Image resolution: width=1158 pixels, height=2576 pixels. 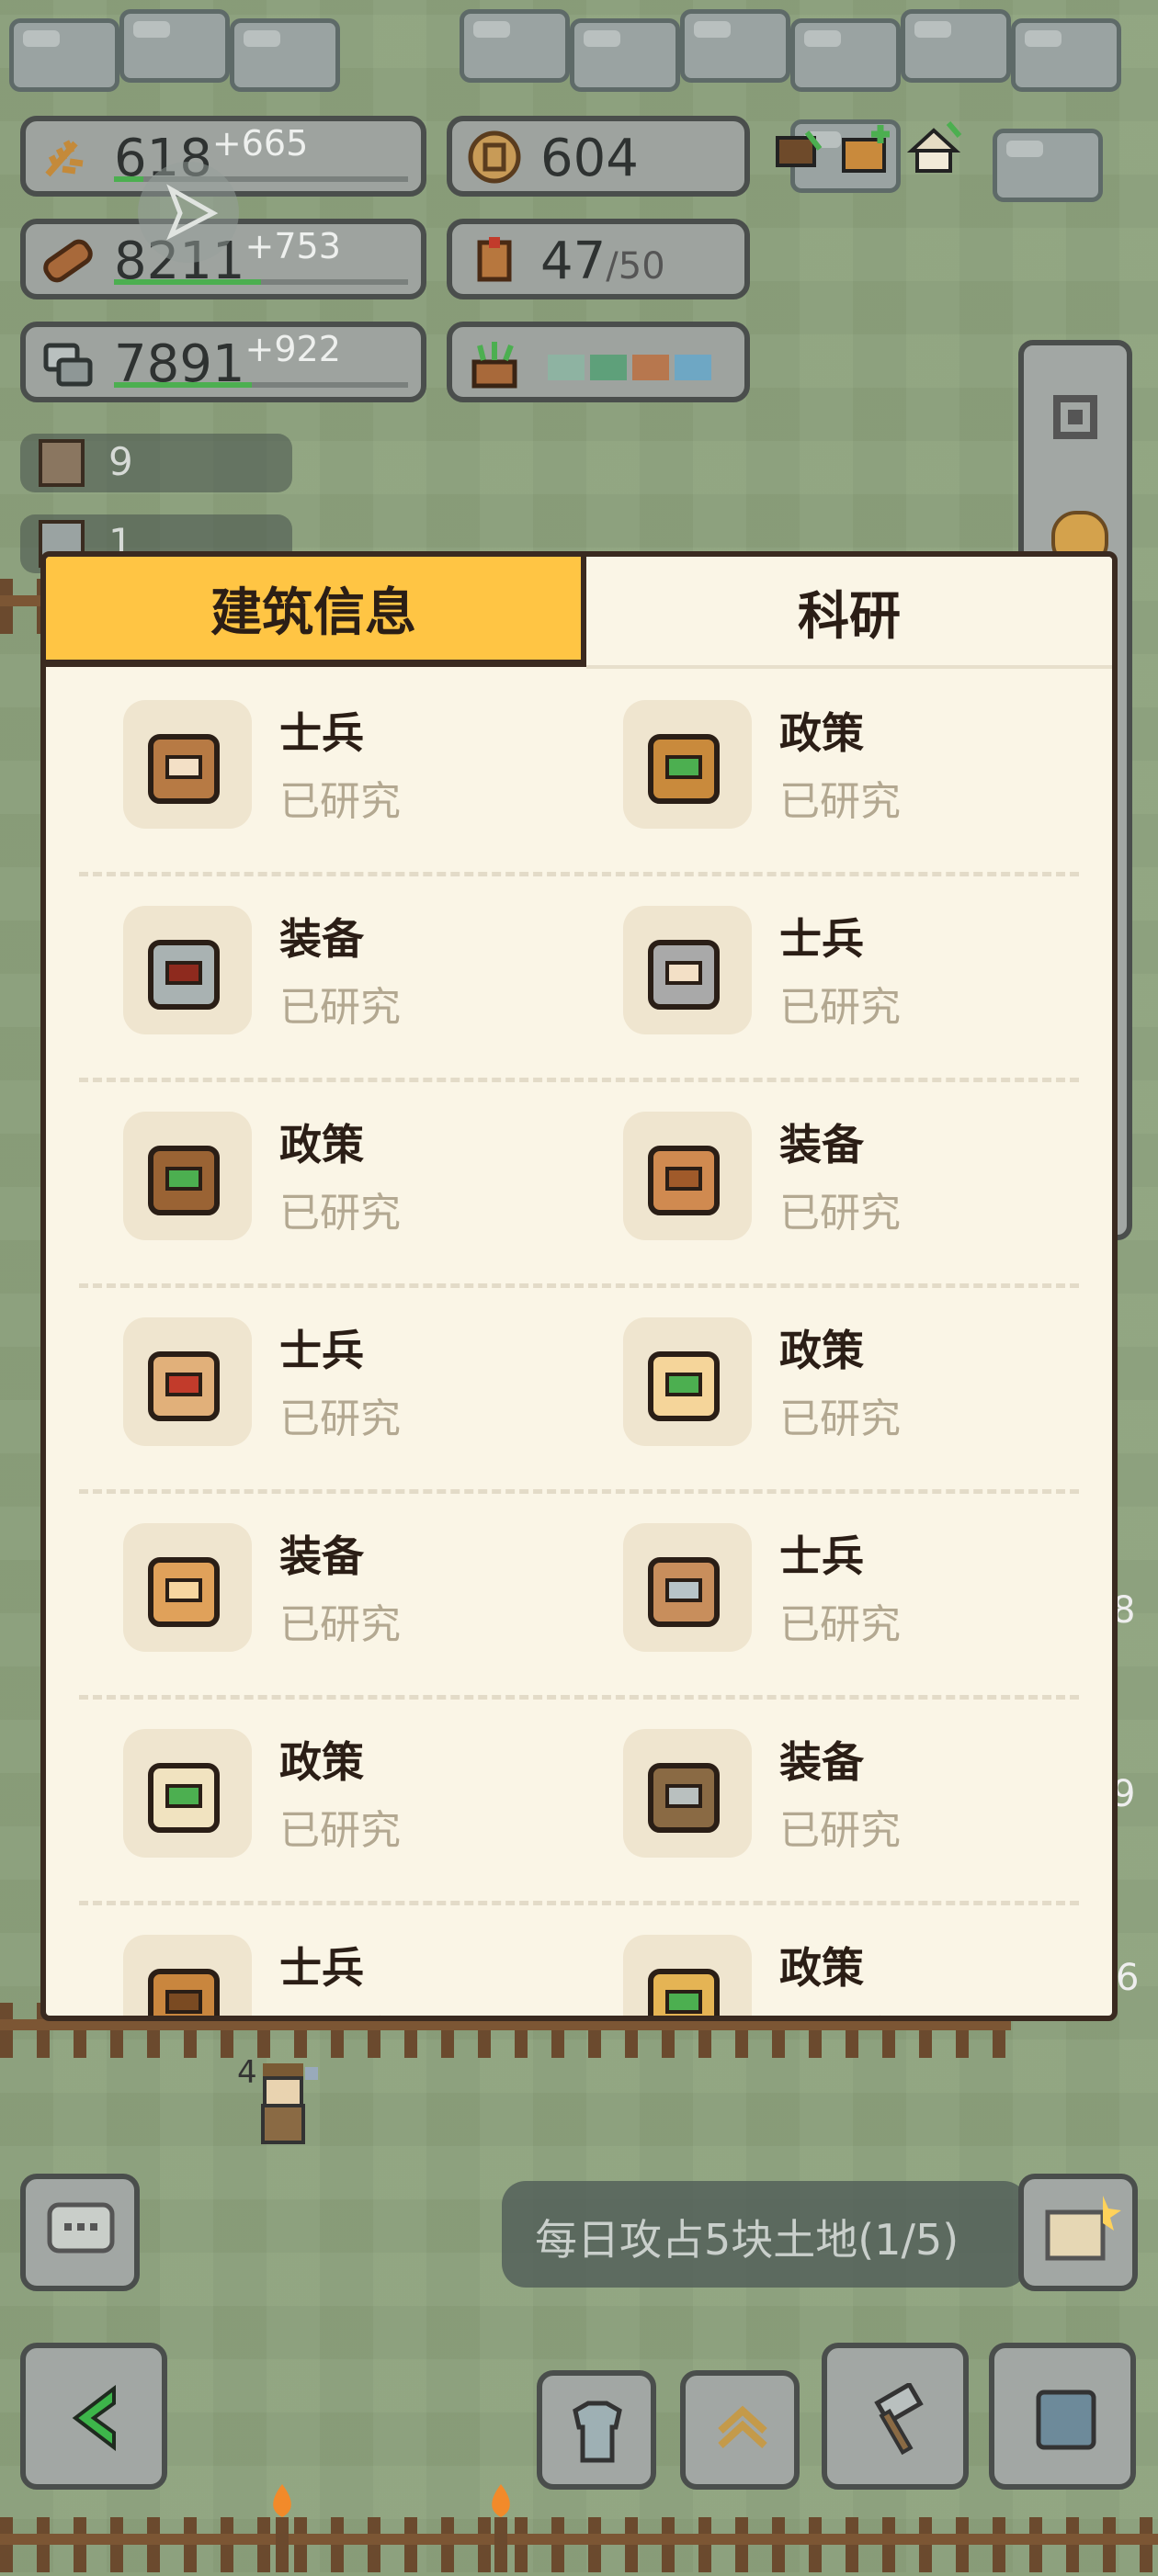 I want to click on gourd-icon, so click(x=687, y=1176).